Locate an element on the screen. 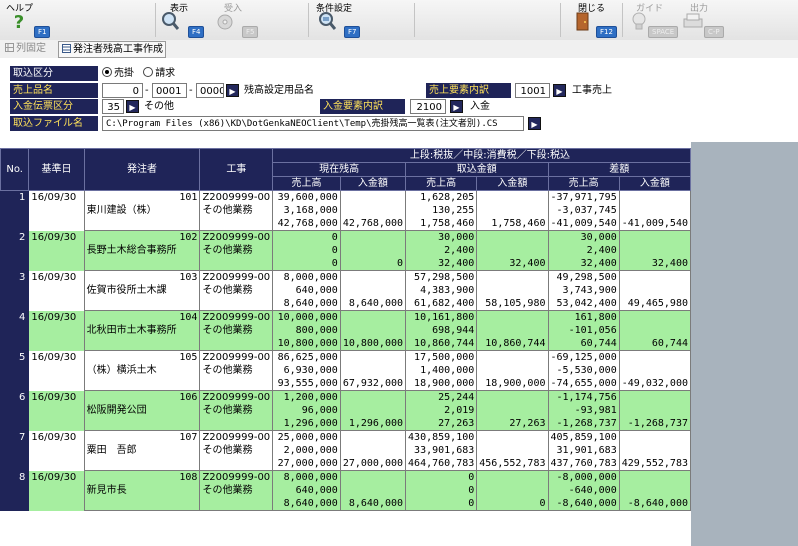 This screenshot has height=546, width=798. sales-item-code3-field: 000017 is located at coordinates (210, 90).